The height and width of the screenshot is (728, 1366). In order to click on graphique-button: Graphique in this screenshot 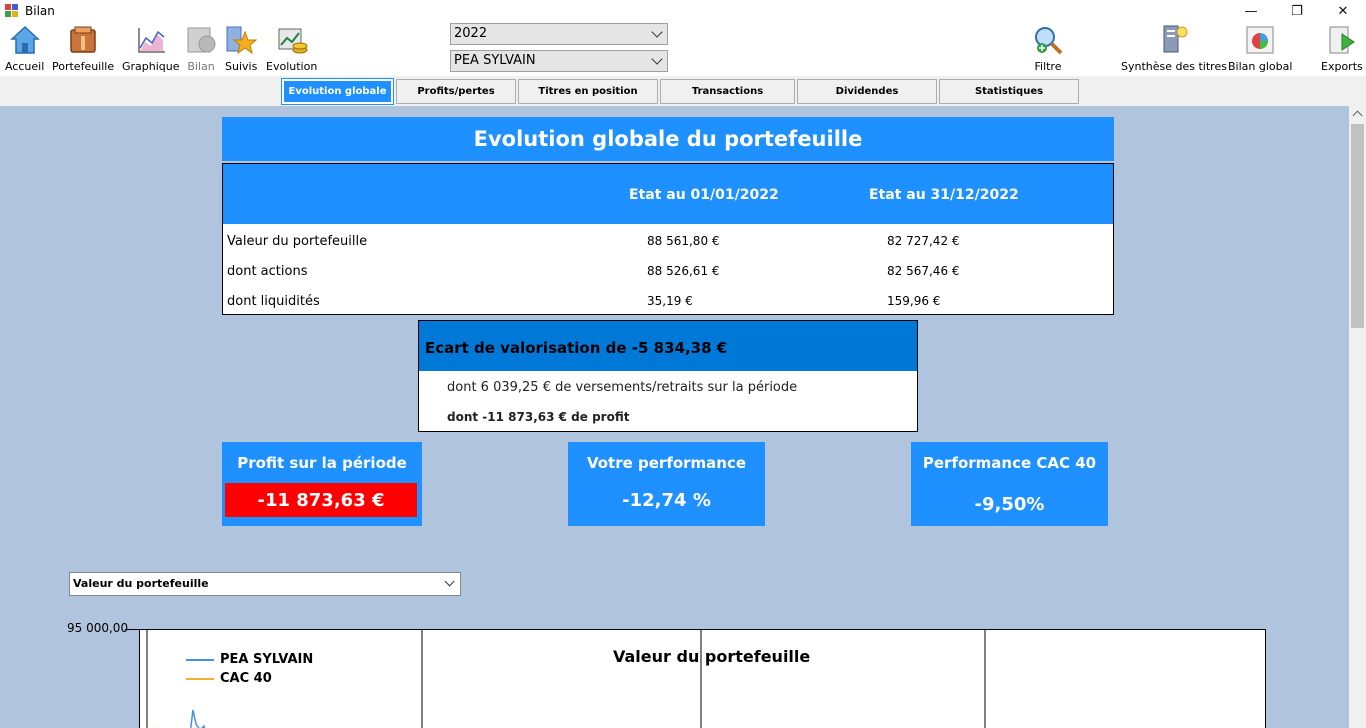, I will do `click(151, 48)`.